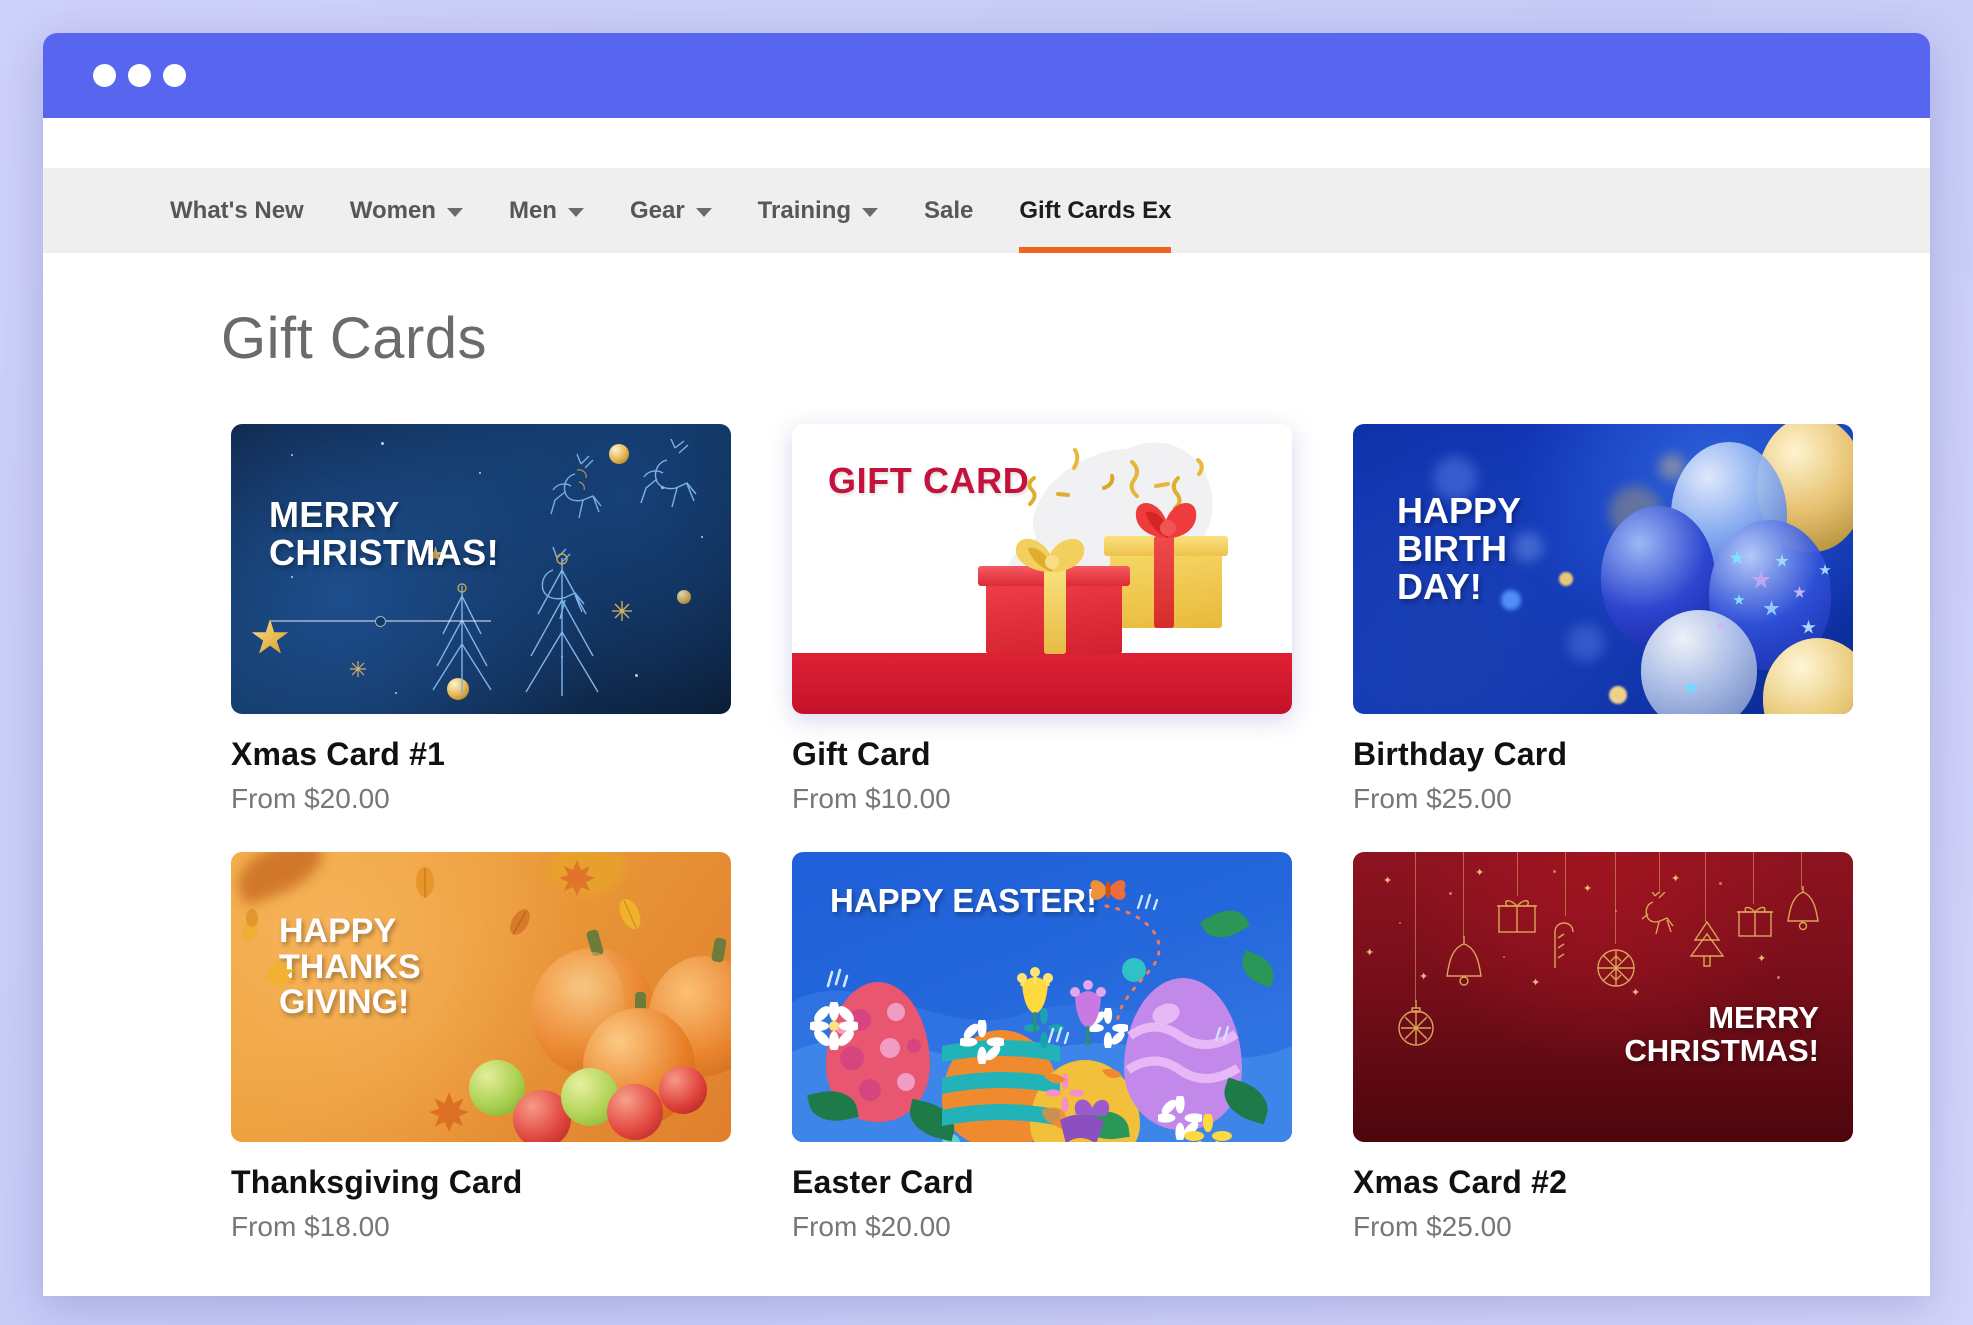 Image resolution: width=1973 pixels, height=1325 pixels. I want to click on browser-toolbar-area, so click(986, 143).